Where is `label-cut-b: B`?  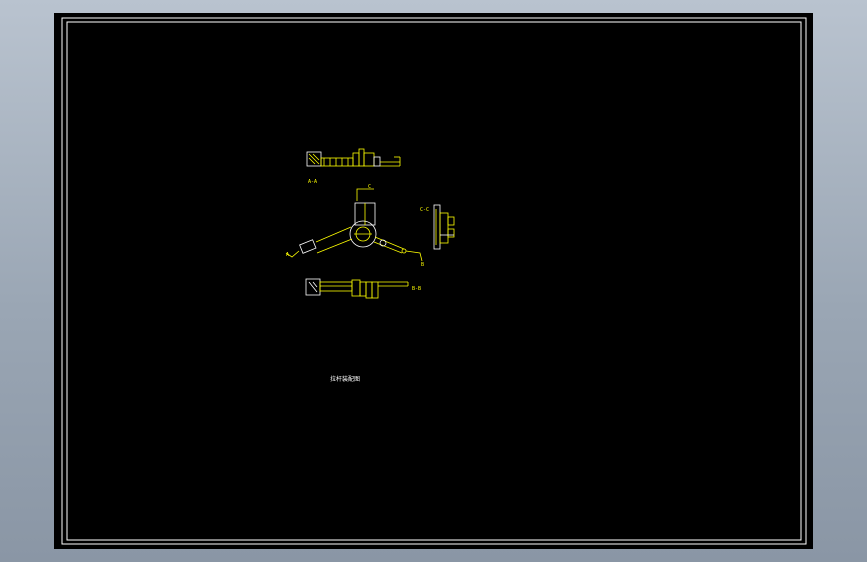 label-cut-b: B is located at coordinates (422, 265).